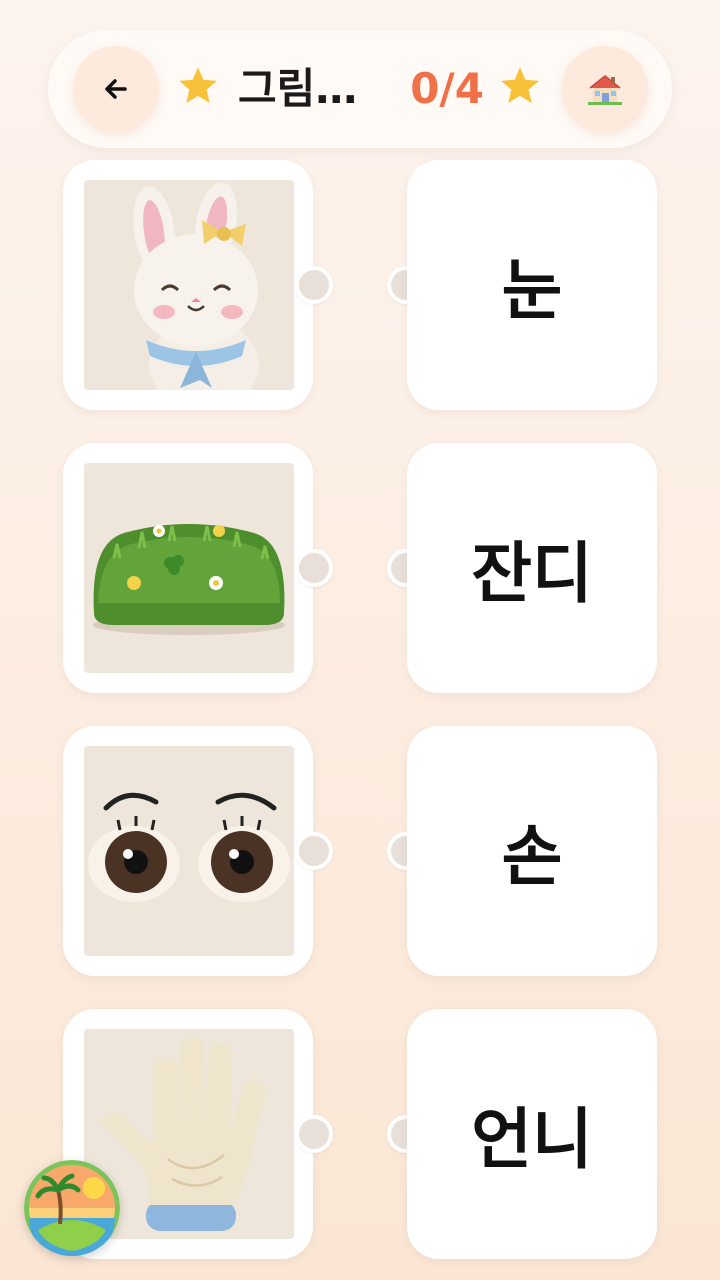 This screenshot has height=1280, width=720. What do you see at coordinates (532, 573) in the screenshot?
I see `word-label: 잔디` at bounding box center [532, 573].